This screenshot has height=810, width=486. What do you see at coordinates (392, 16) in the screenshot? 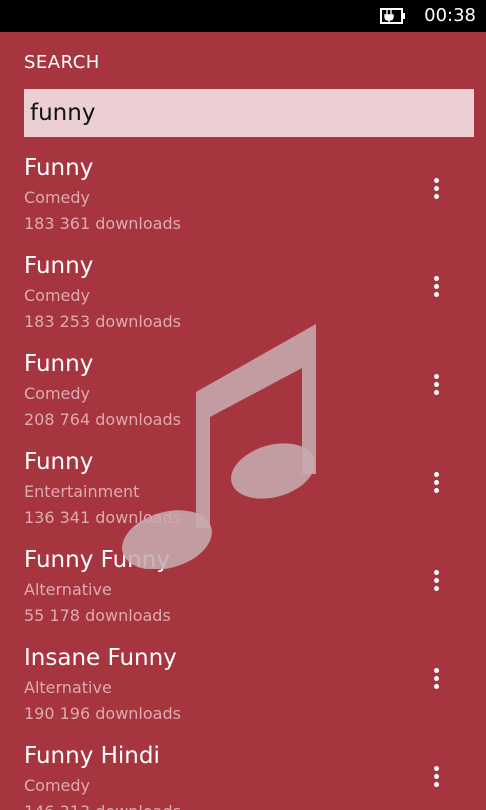
I see `battery-charging-icon` at bounding box center [392, 16].